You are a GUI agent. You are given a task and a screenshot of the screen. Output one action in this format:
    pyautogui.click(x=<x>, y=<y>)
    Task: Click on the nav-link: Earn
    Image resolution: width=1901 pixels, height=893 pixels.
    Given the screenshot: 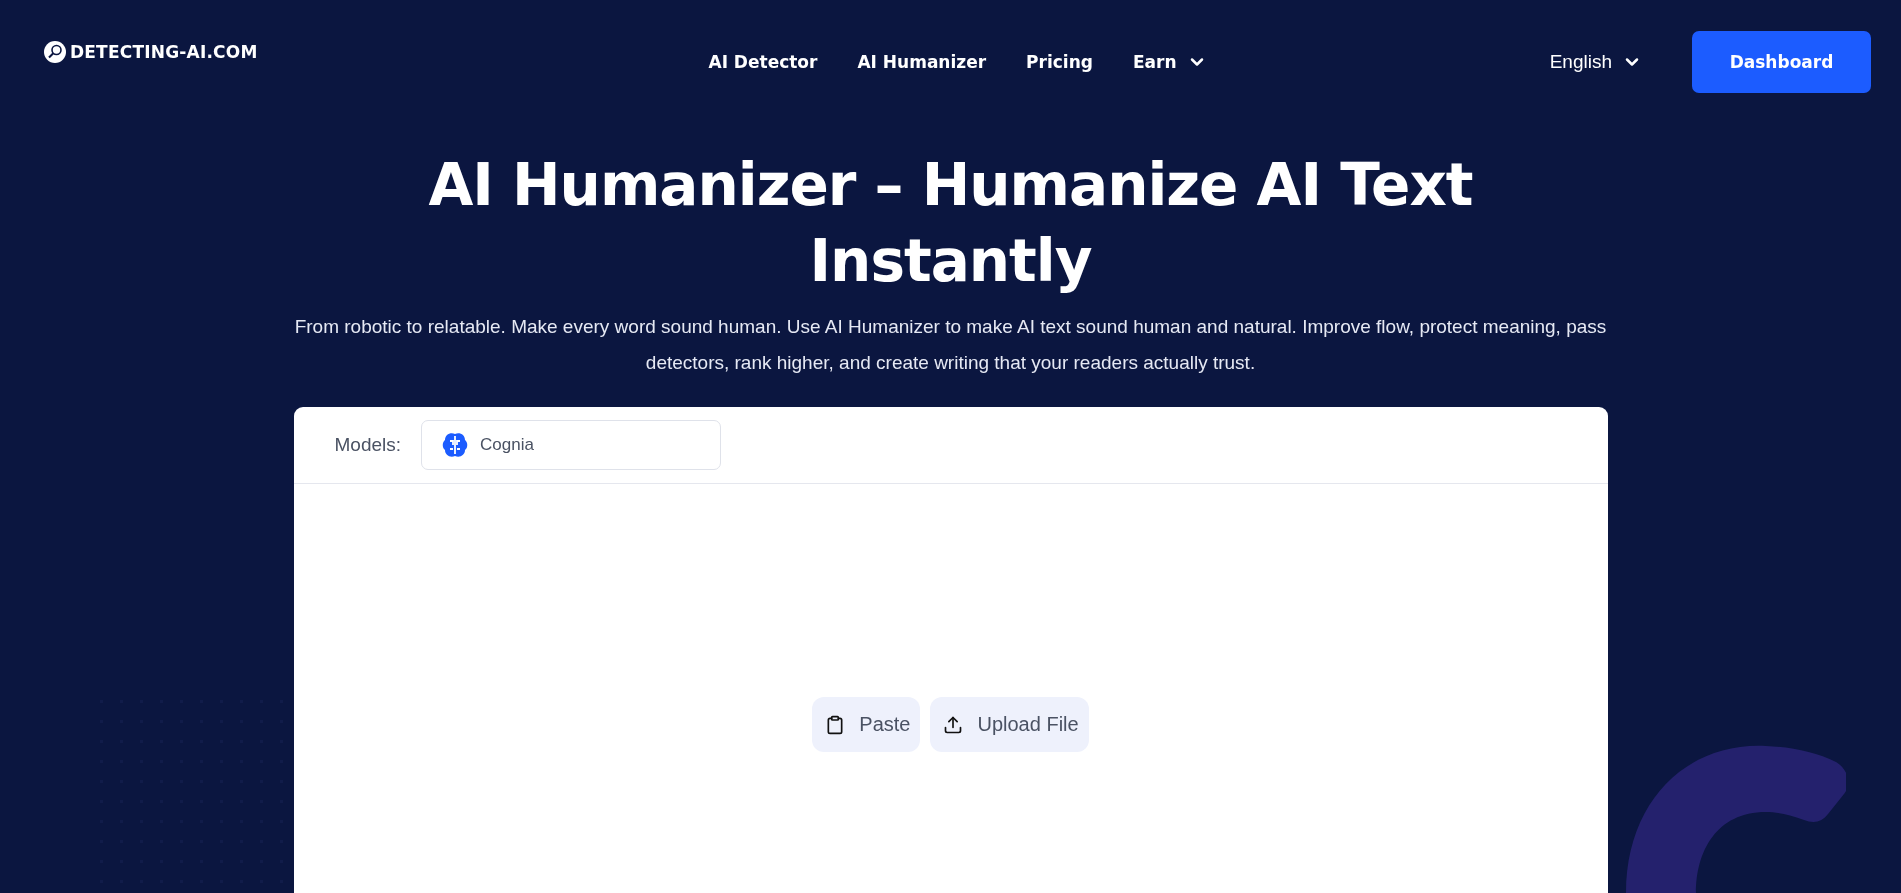 What is the action you would take?
    pyautogui.click(x=1169, y=62)
    